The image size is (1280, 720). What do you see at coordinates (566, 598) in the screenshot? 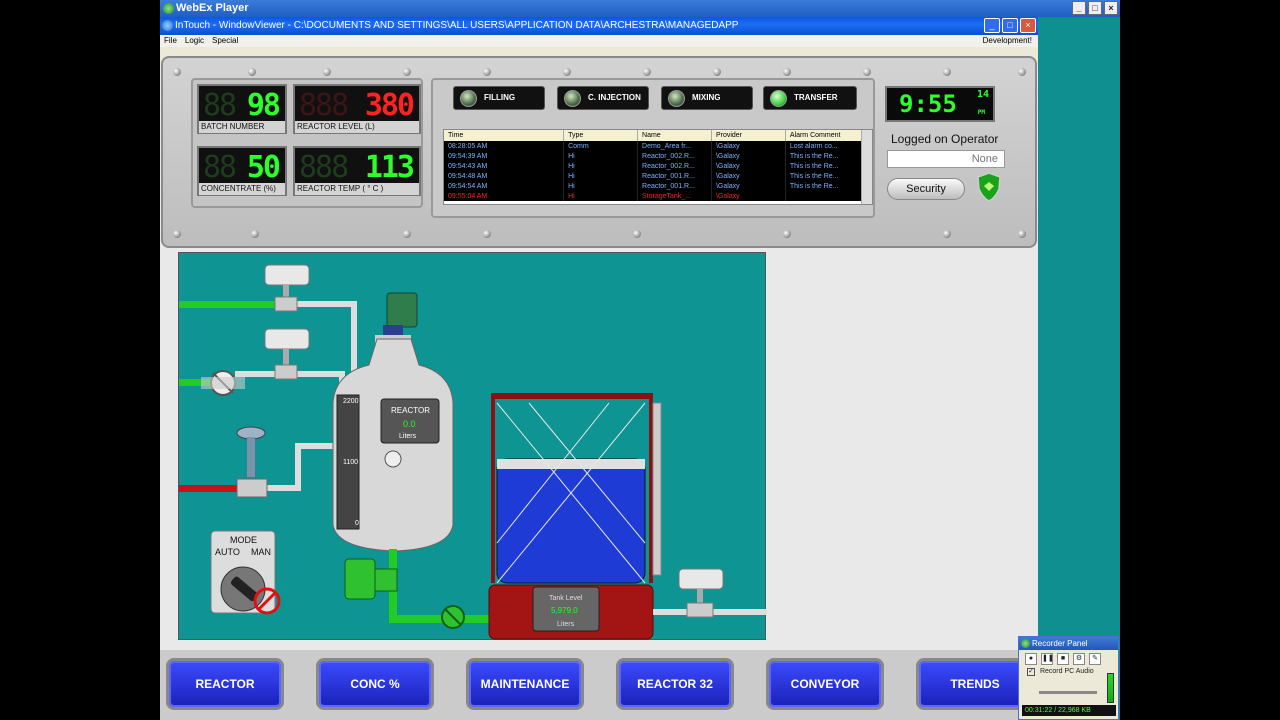
I see `tank-title: Tank Level` at bounding box center [566, 598].